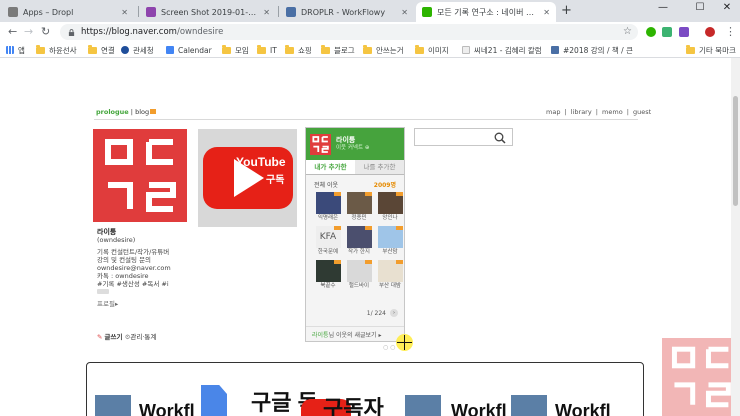 The image size is (740, 416). Describe the element at coordinates (142, 112) in the screenshot. I see `blog-link: blog` at that location.